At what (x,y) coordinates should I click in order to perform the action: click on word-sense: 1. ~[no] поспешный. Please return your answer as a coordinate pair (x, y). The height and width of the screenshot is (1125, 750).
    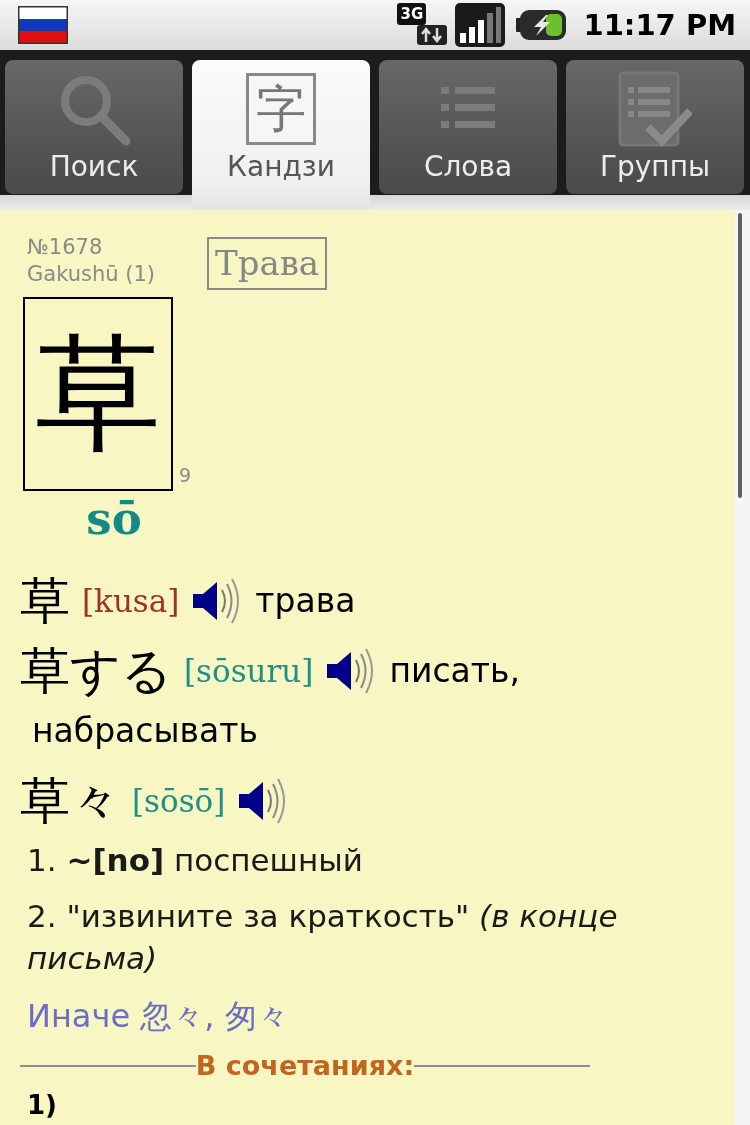
    Looking at the image, I should click on (195, 860).